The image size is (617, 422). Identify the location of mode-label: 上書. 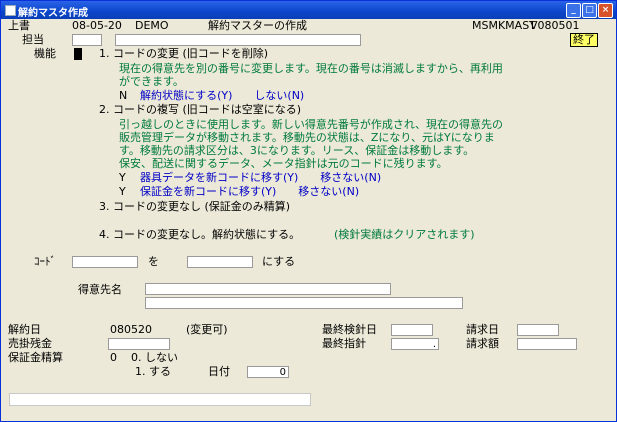
(19, 25).